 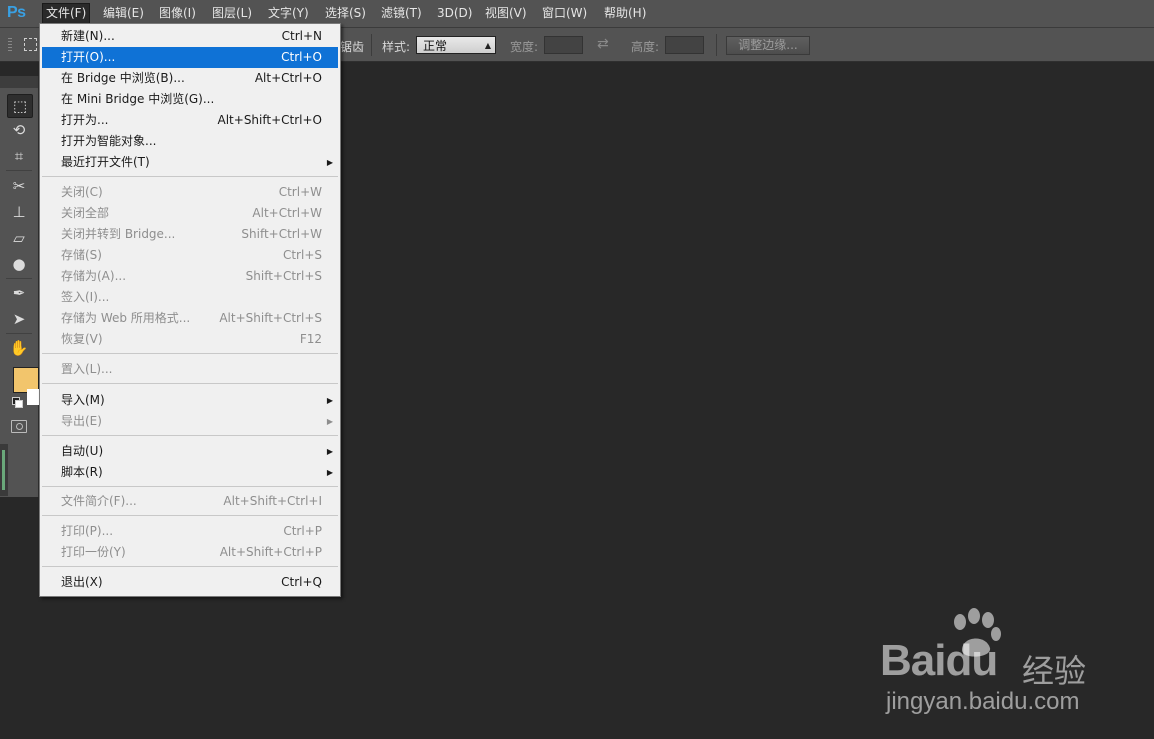 I want to click on tools-panel-header, so click(x=19, y=82).